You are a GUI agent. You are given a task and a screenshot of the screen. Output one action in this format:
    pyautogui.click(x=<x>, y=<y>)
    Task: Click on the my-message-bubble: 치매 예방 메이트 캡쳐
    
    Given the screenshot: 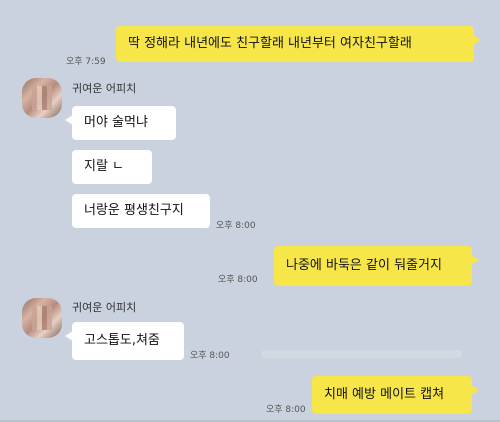 What is the action you would take?
    pyautogui.click(x=395, y=395)
    